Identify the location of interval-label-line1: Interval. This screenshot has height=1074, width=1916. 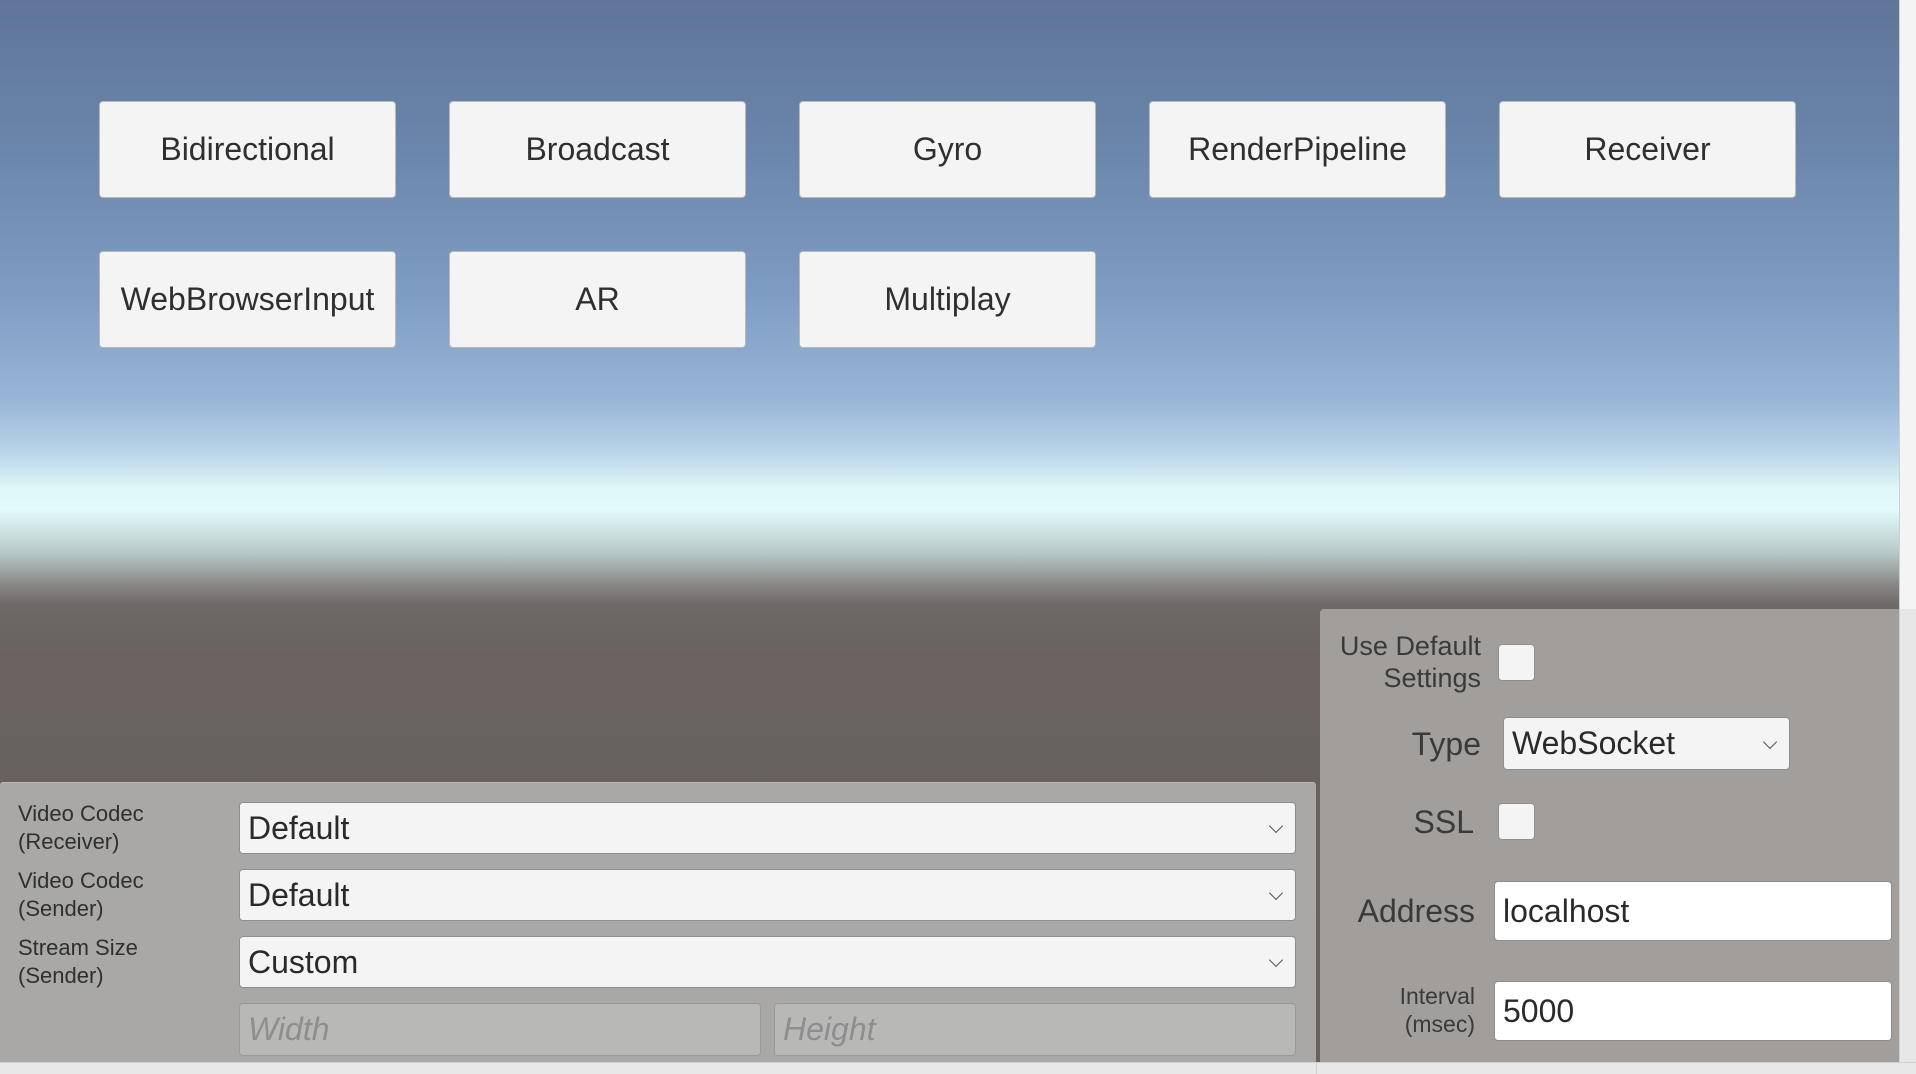
(1437, 996).